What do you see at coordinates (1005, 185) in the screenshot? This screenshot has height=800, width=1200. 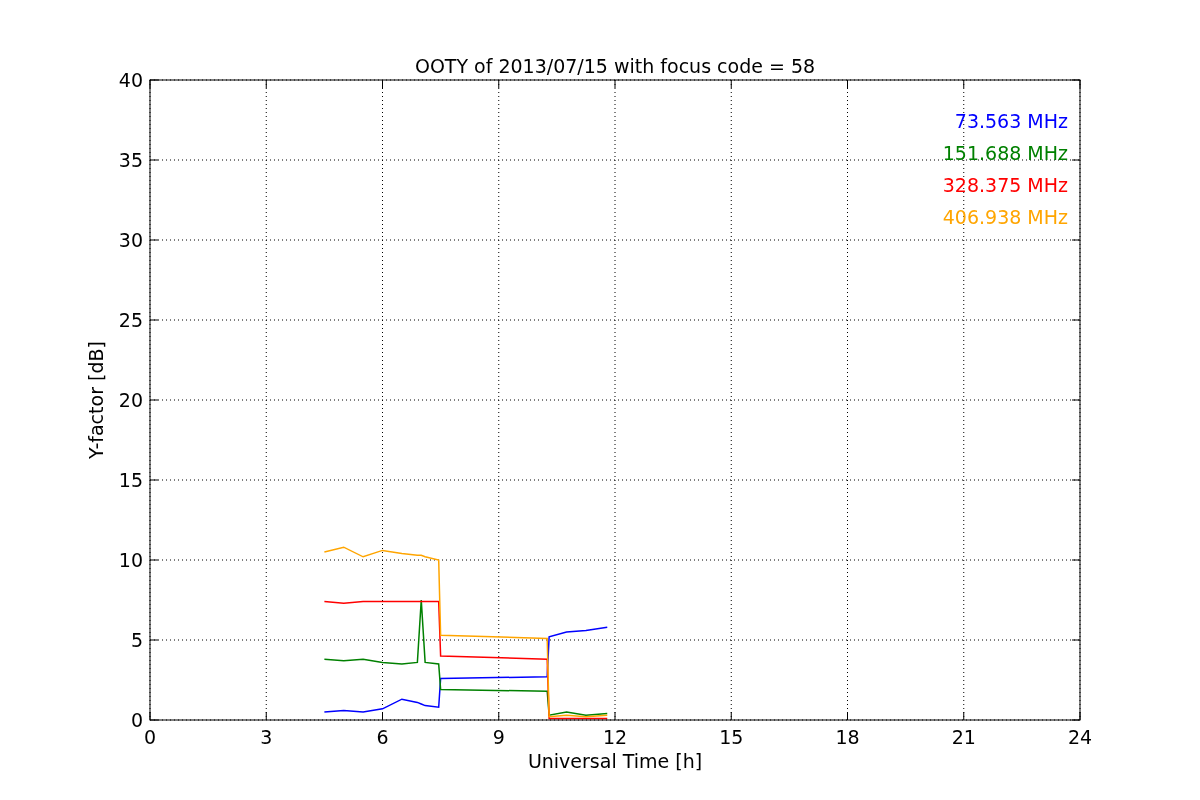 I see `legend-label: 328.375 MHz` at bounding box center [1005, 185].